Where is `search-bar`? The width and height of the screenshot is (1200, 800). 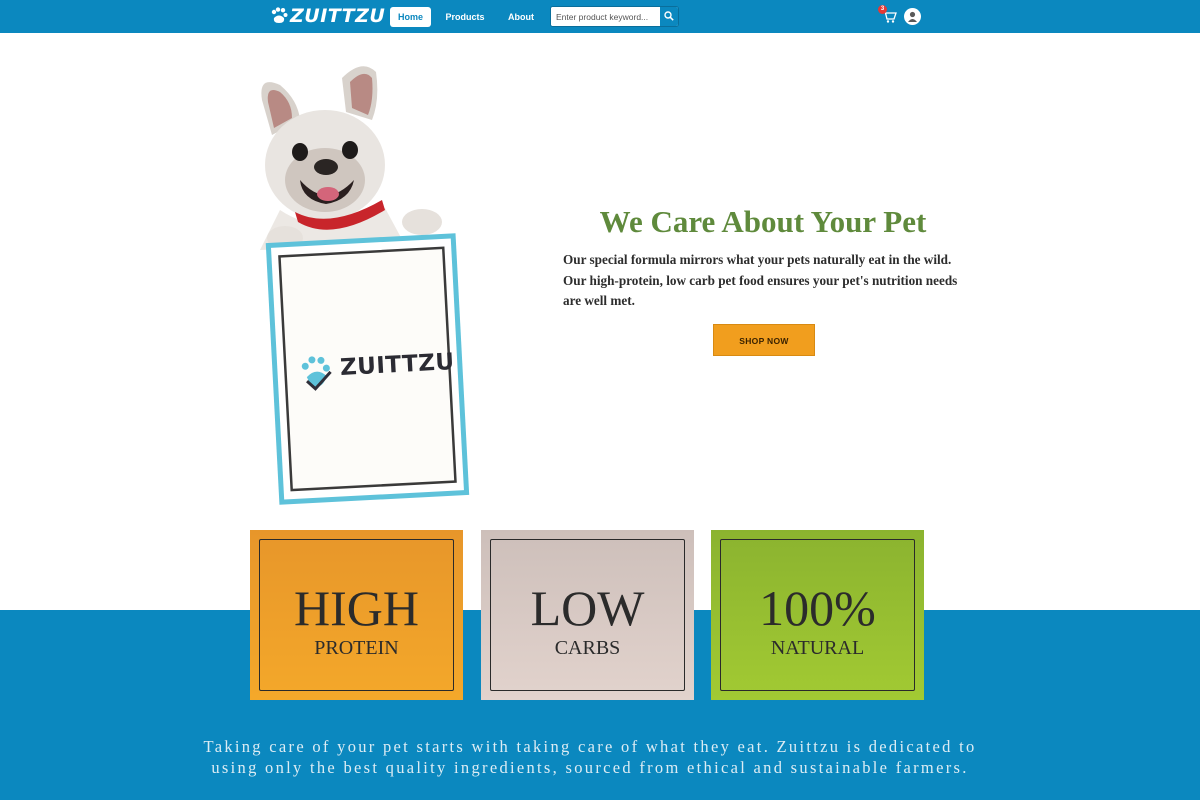
search-bar is located at coordinates (614, 16).